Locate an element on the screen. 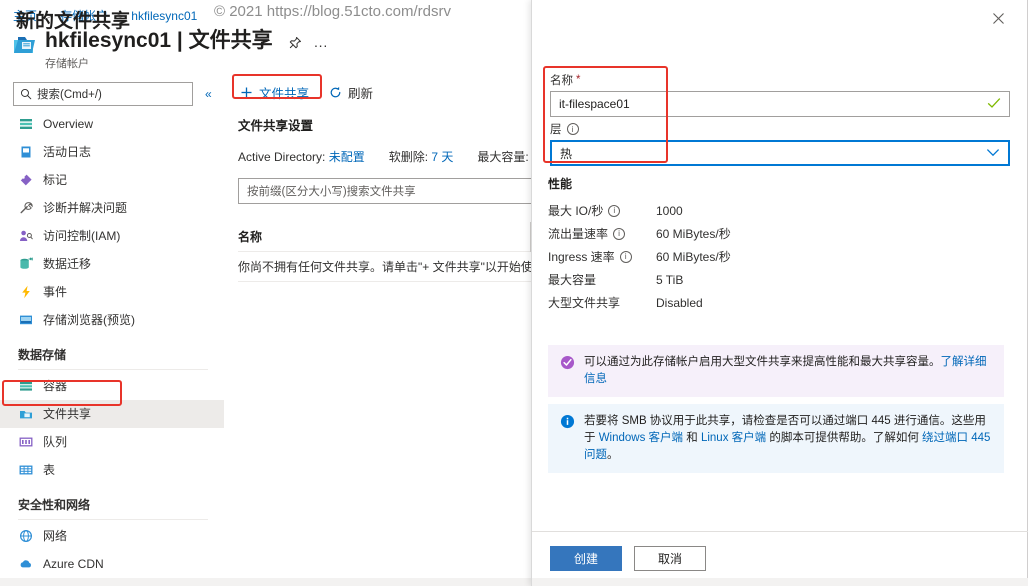  sidebar-item-azure-cdn: Azure CDN is located at coordinates (112, 564).